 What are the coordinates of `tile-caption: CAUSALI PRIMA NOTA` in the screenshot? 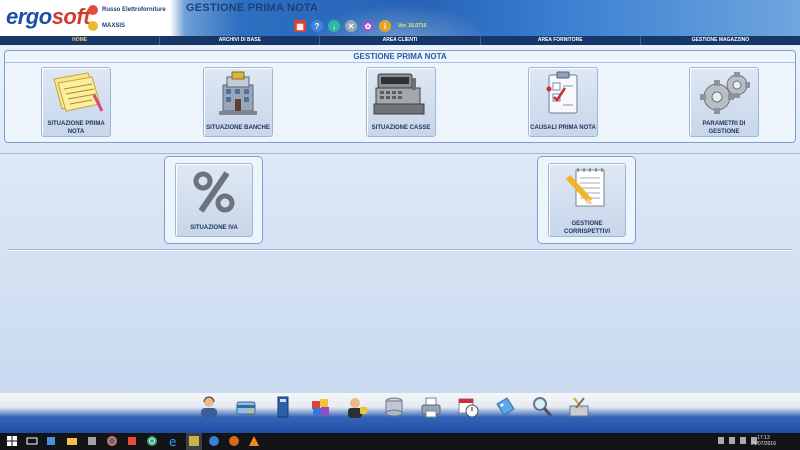 It's located at (563, 128).